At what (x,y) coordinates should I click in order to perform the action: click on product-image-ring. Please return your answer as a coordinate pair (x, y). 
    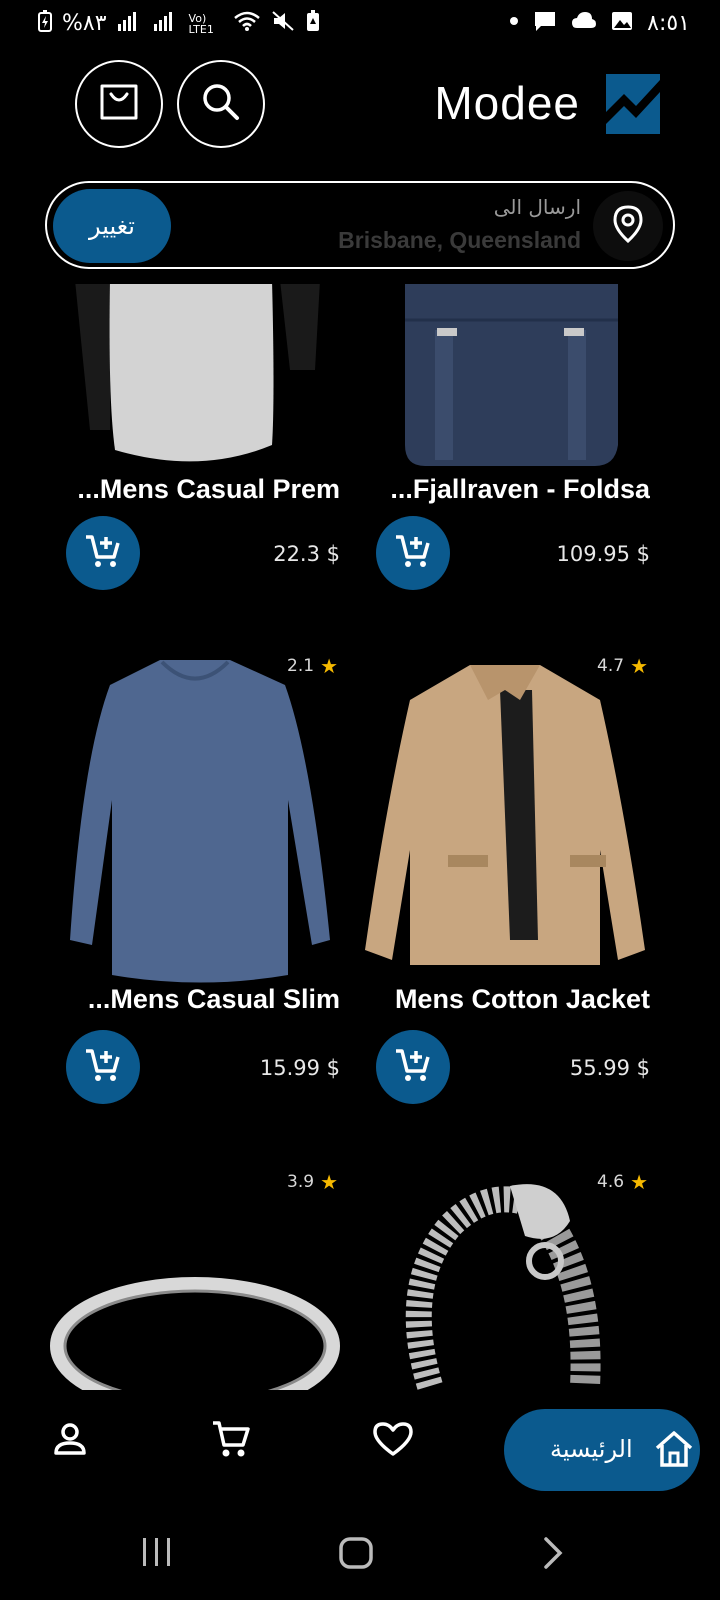
    Looking at the image, I should click on (195, 1308).